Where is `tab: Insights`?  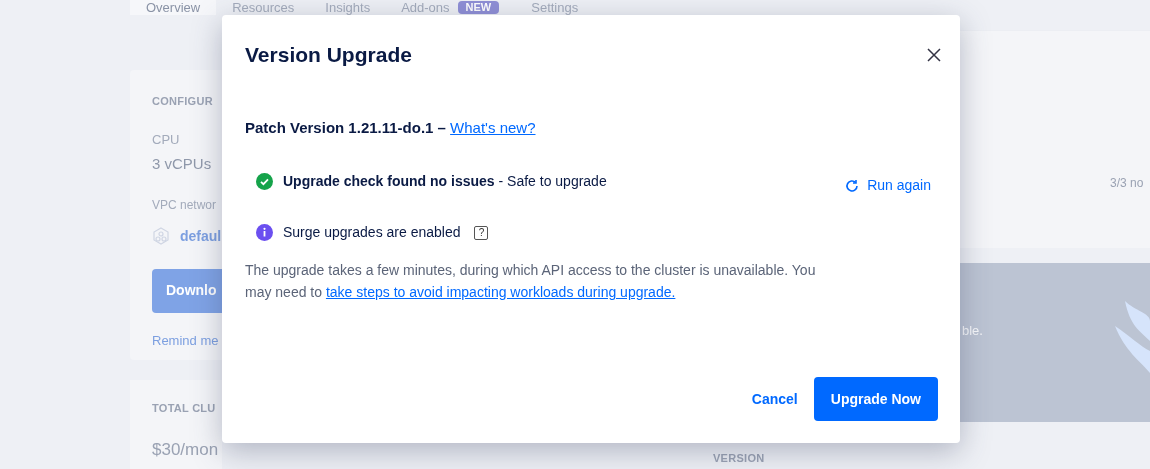
tab: Insights is located at coordinates (347, 7).